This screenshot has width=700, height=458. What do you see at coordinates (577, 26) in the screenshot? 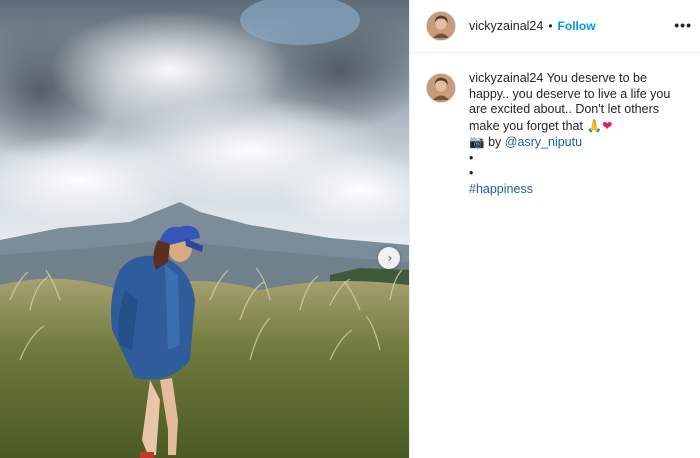
I see `follow-button: Follow` at bounding box center [577, 26].